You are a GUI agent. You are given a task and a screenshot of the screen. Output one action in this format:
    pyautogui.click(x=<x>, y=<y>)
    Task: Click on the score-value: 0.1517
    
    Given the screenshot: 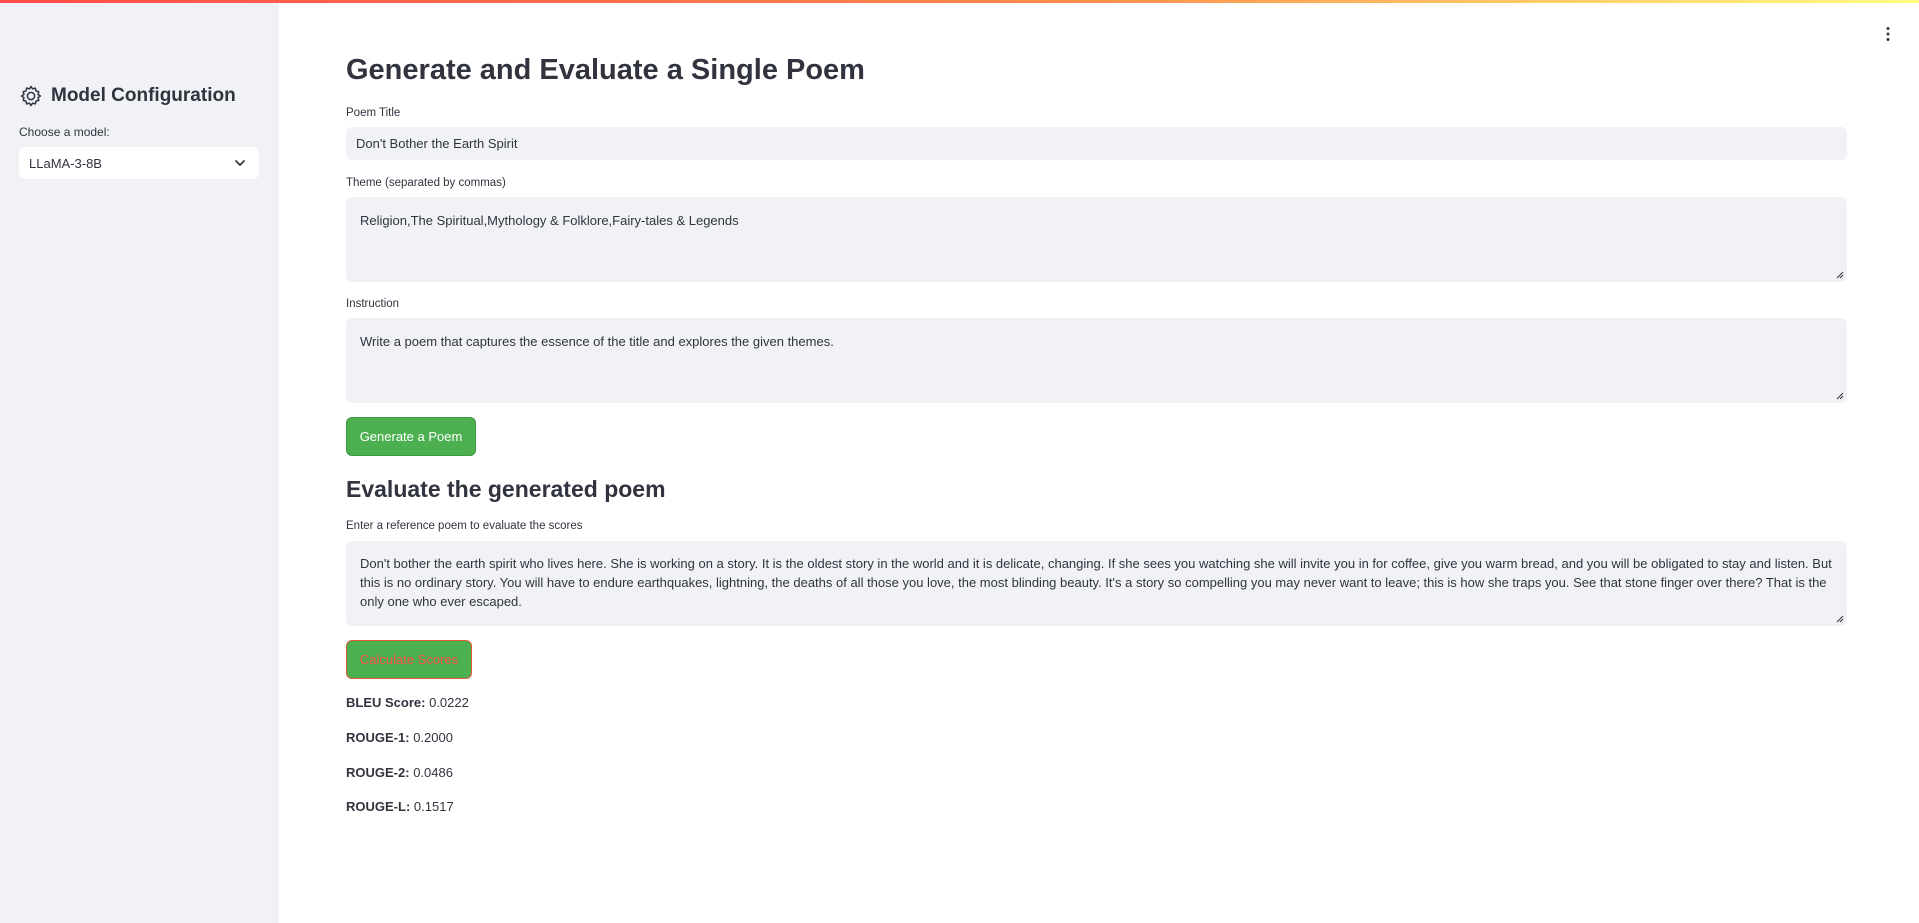 What is the action you would take?
    pyautogui.click(x=433, y=806)
    